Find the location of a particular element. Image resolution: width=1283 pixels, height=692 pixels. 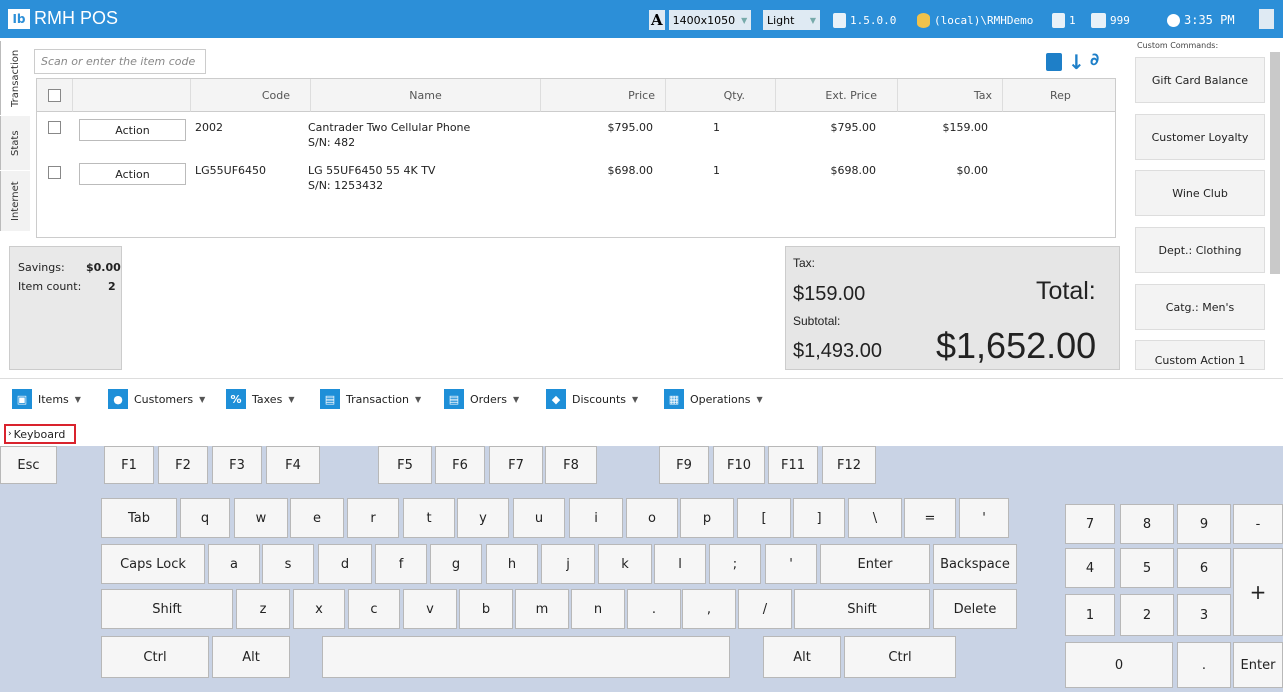

select-all-checkbox is located at coordinates (54, 95).